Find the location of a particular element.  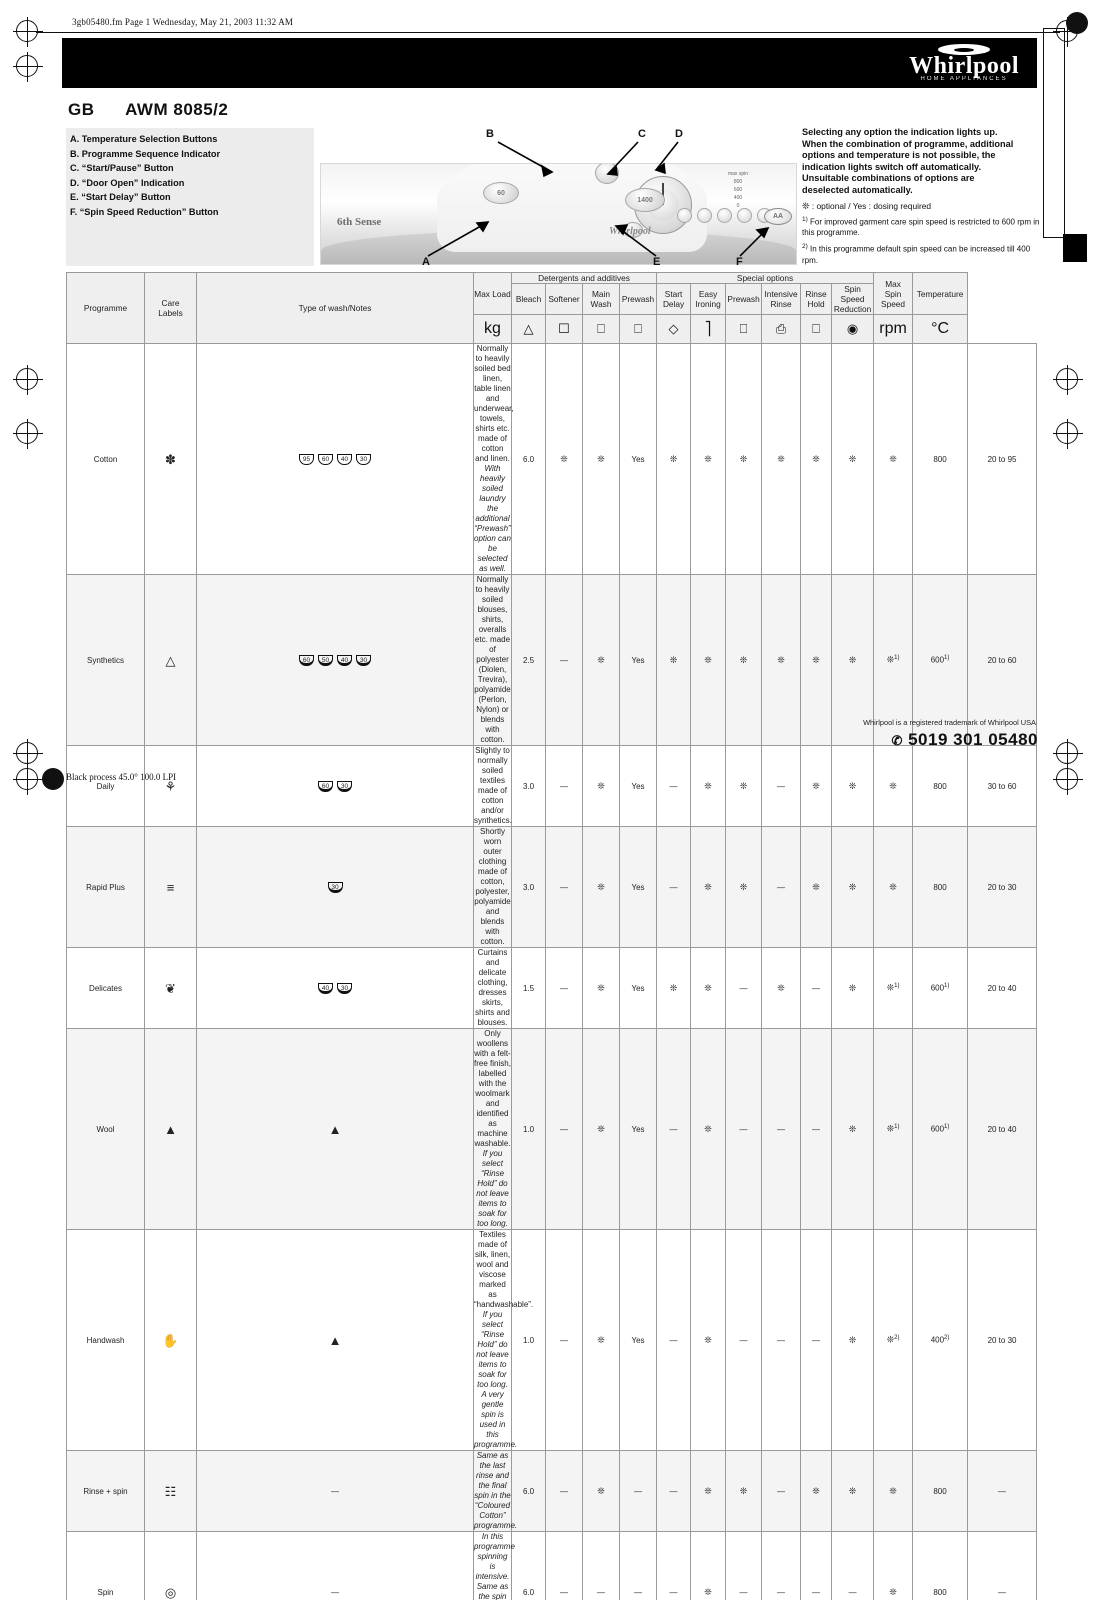

delicates-icon: ❦ is located at coordinates (170, 988).